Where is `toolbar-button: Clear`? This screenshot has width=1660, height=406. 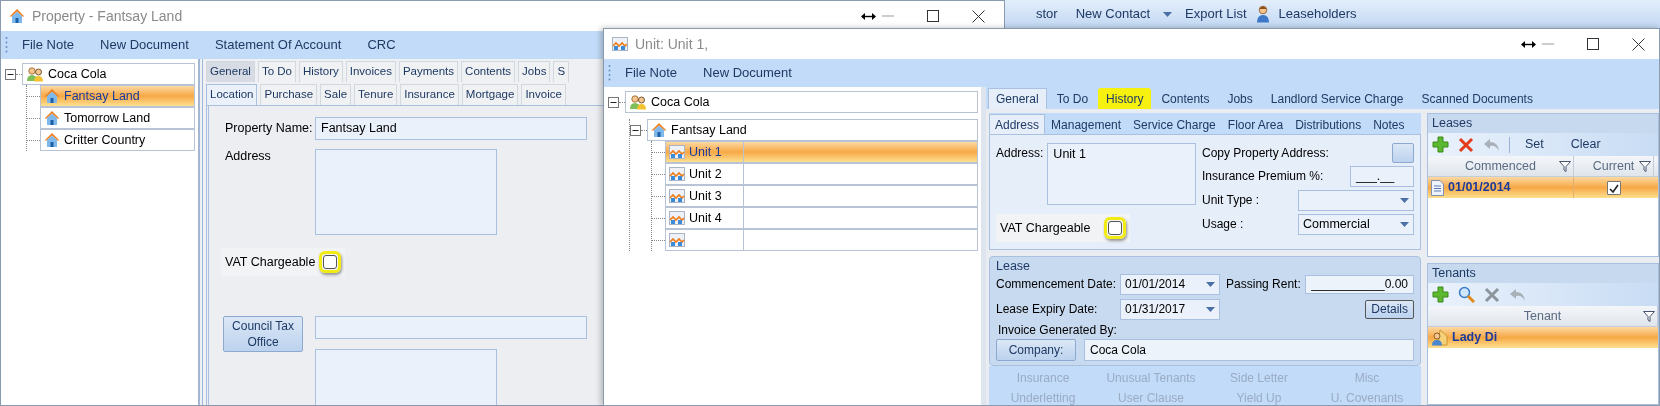
toolbar-button: Clear is located at coordinates (1588, 144).